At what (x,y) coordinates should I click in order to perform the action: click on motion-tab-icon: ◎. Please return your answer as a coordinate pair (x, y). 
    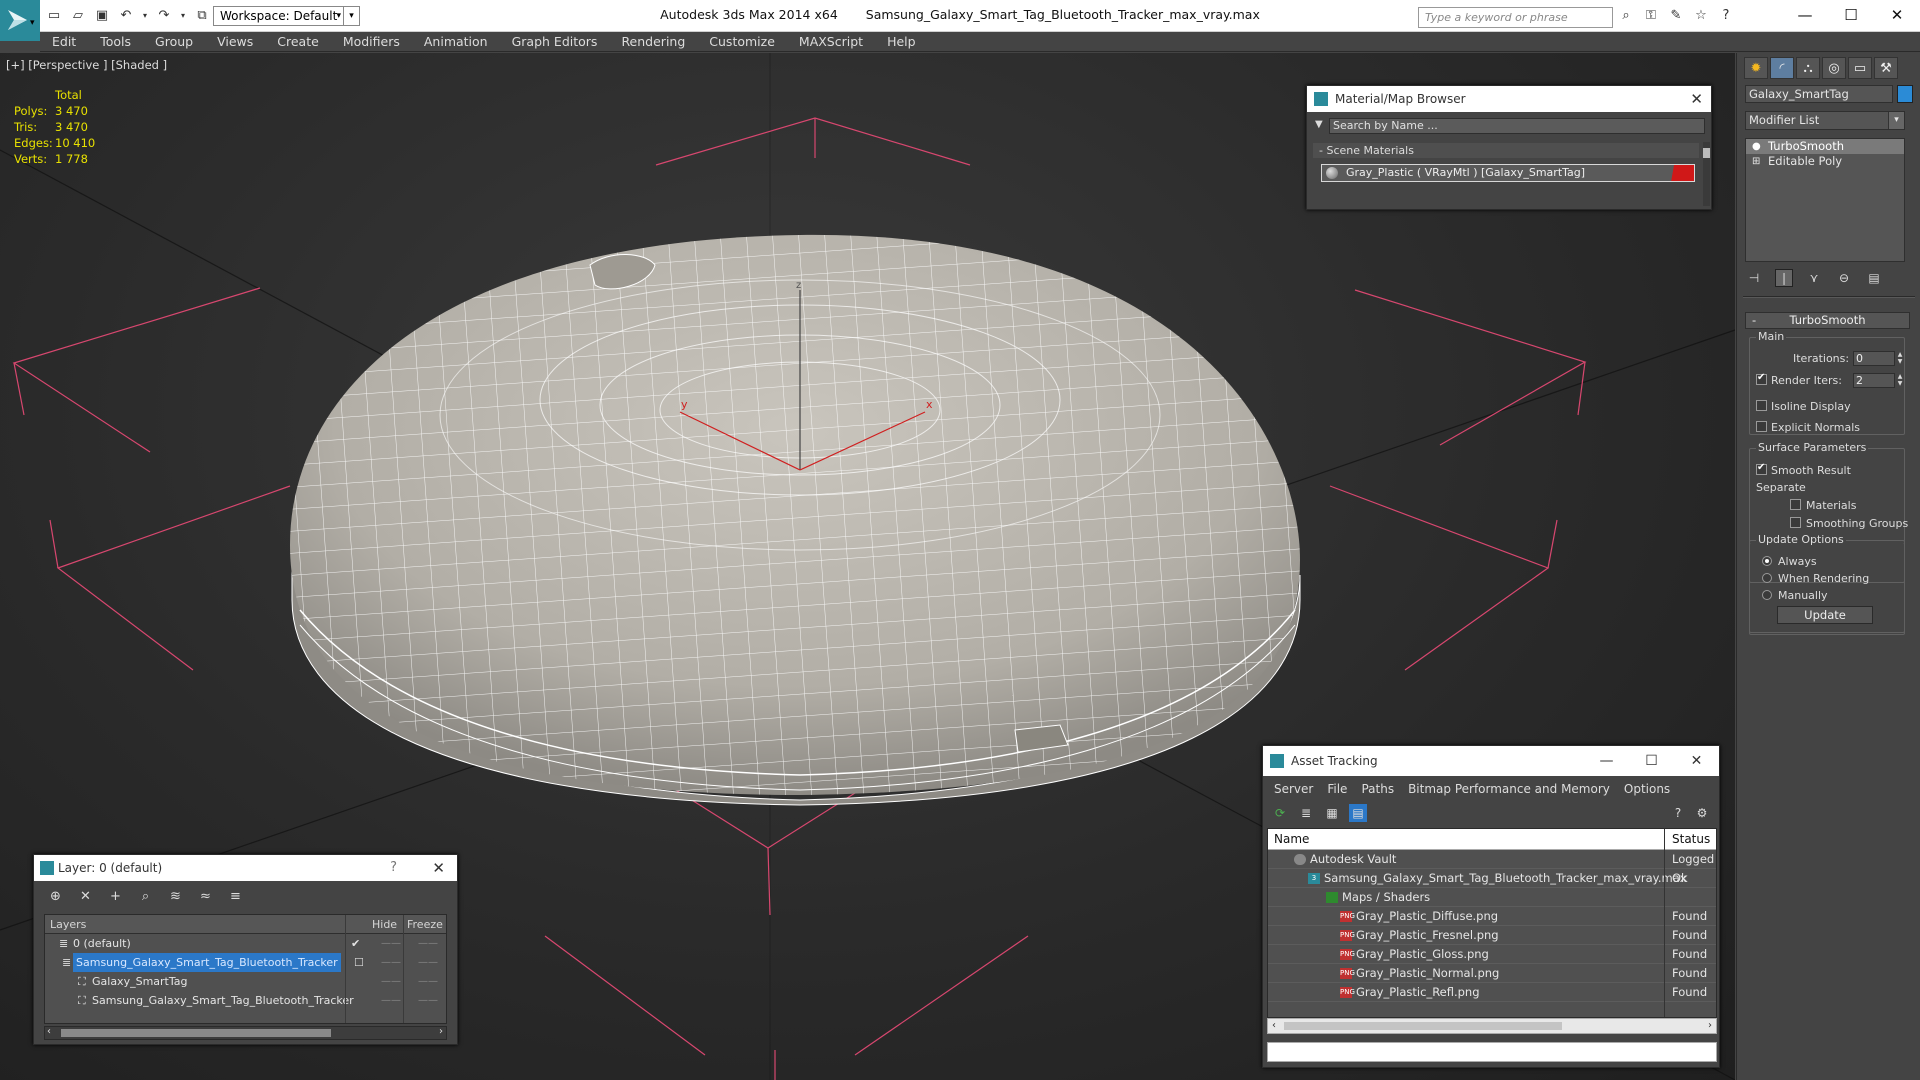
    Looking at the image, I should click on (1834, 68).